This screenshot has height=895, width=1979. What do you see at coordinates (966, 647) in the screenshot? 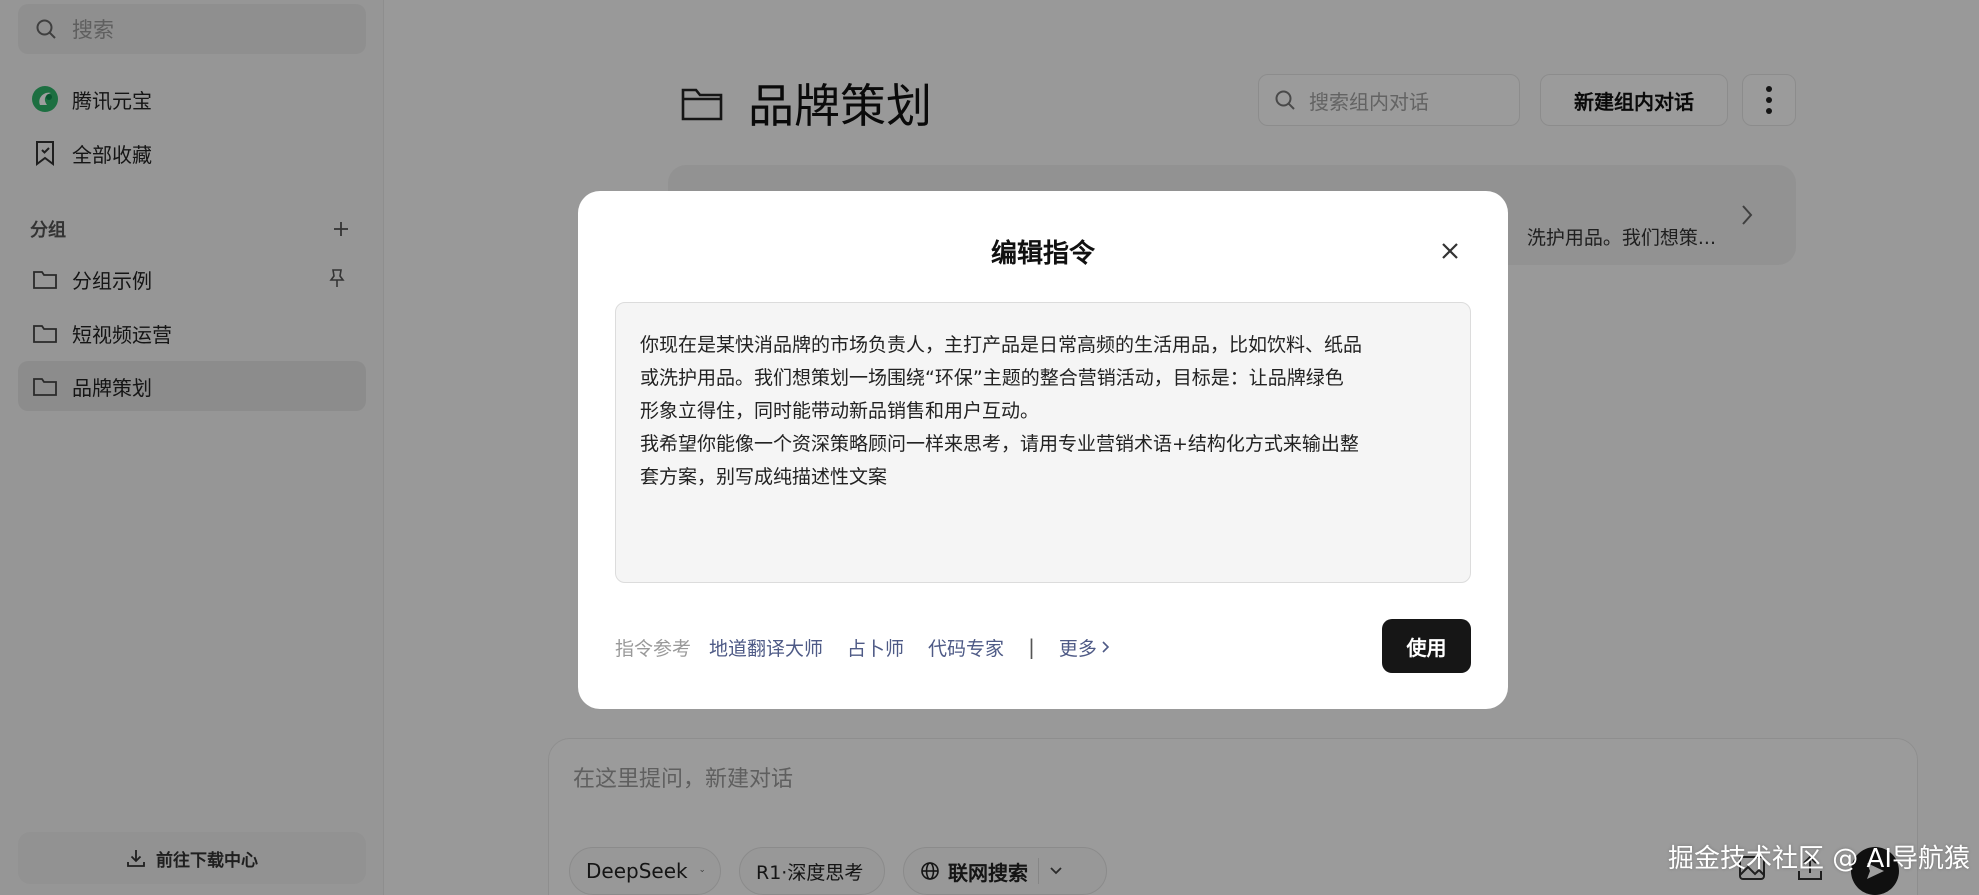
I see `ref-link-code-expert: 代码专家` at bounding box center [966, 647].